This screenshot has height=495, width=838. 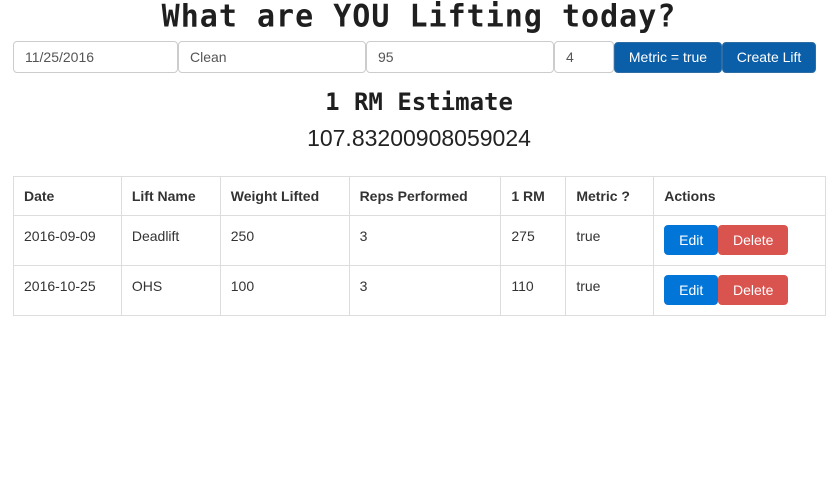 What do you see at coordinates (284, 290) in the screenshot?
I see `cell-weight: 100` at bounding box center [284, 290].